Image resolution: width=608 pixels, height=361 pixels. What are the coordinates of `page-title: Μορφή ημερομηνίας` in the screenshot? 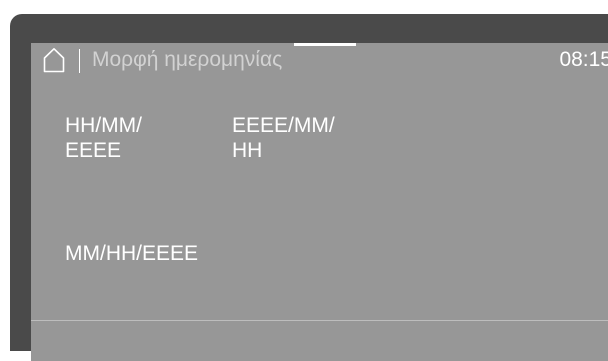 It's located at (187, 59).